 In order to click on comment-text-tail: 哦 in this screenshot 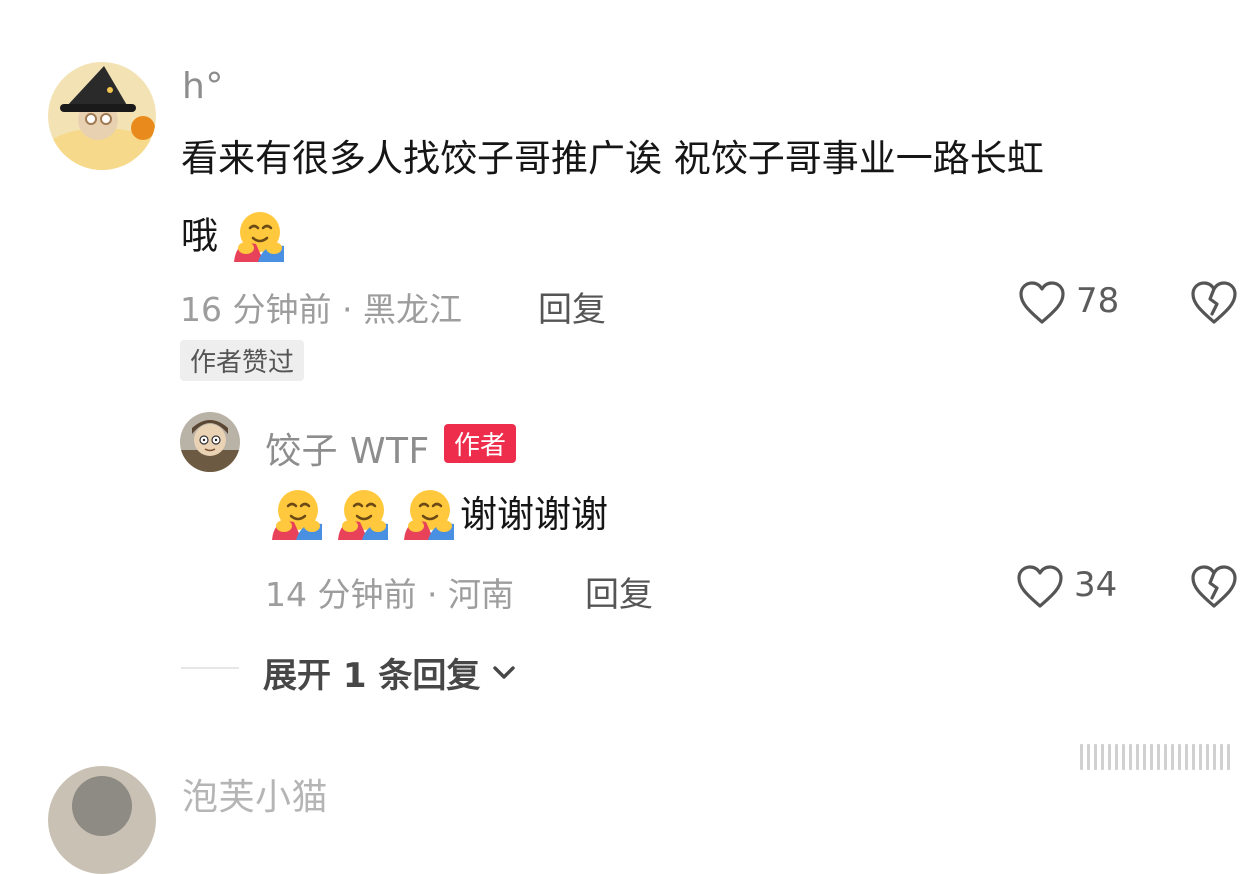, I will do `click(199, 236)`.